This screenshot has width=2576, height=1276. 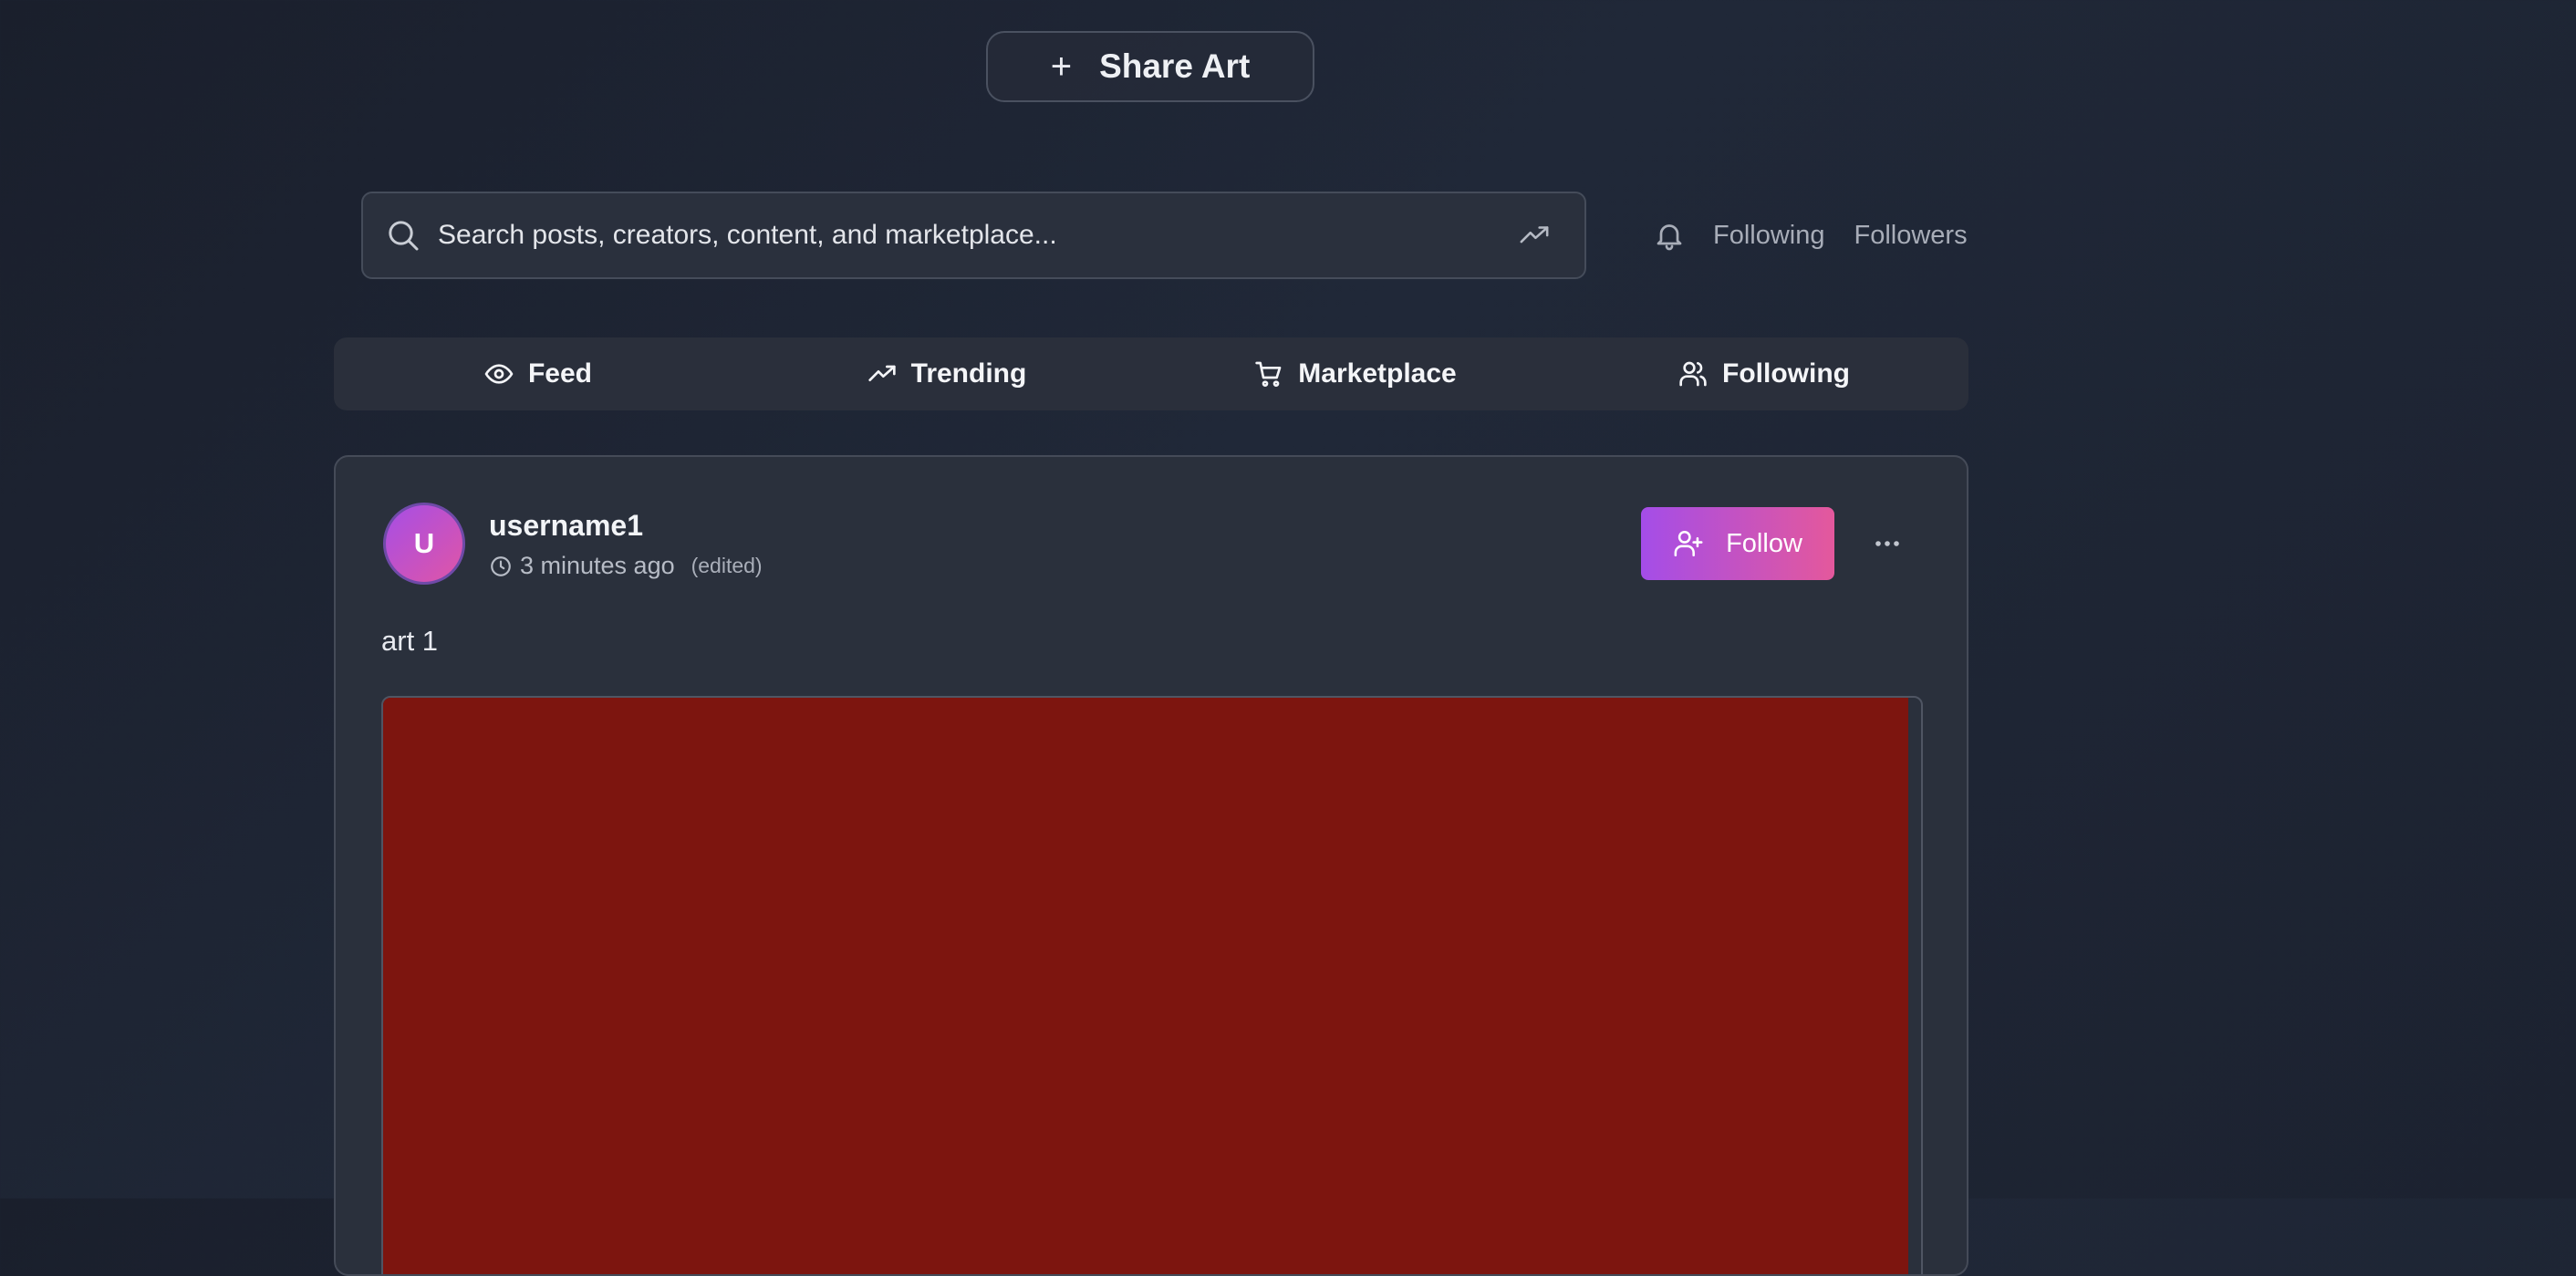 What do you see at coordinates (1764, 543) in the screenshot?
I see `follow-label: Follow` at bounding box center [1764, 543].